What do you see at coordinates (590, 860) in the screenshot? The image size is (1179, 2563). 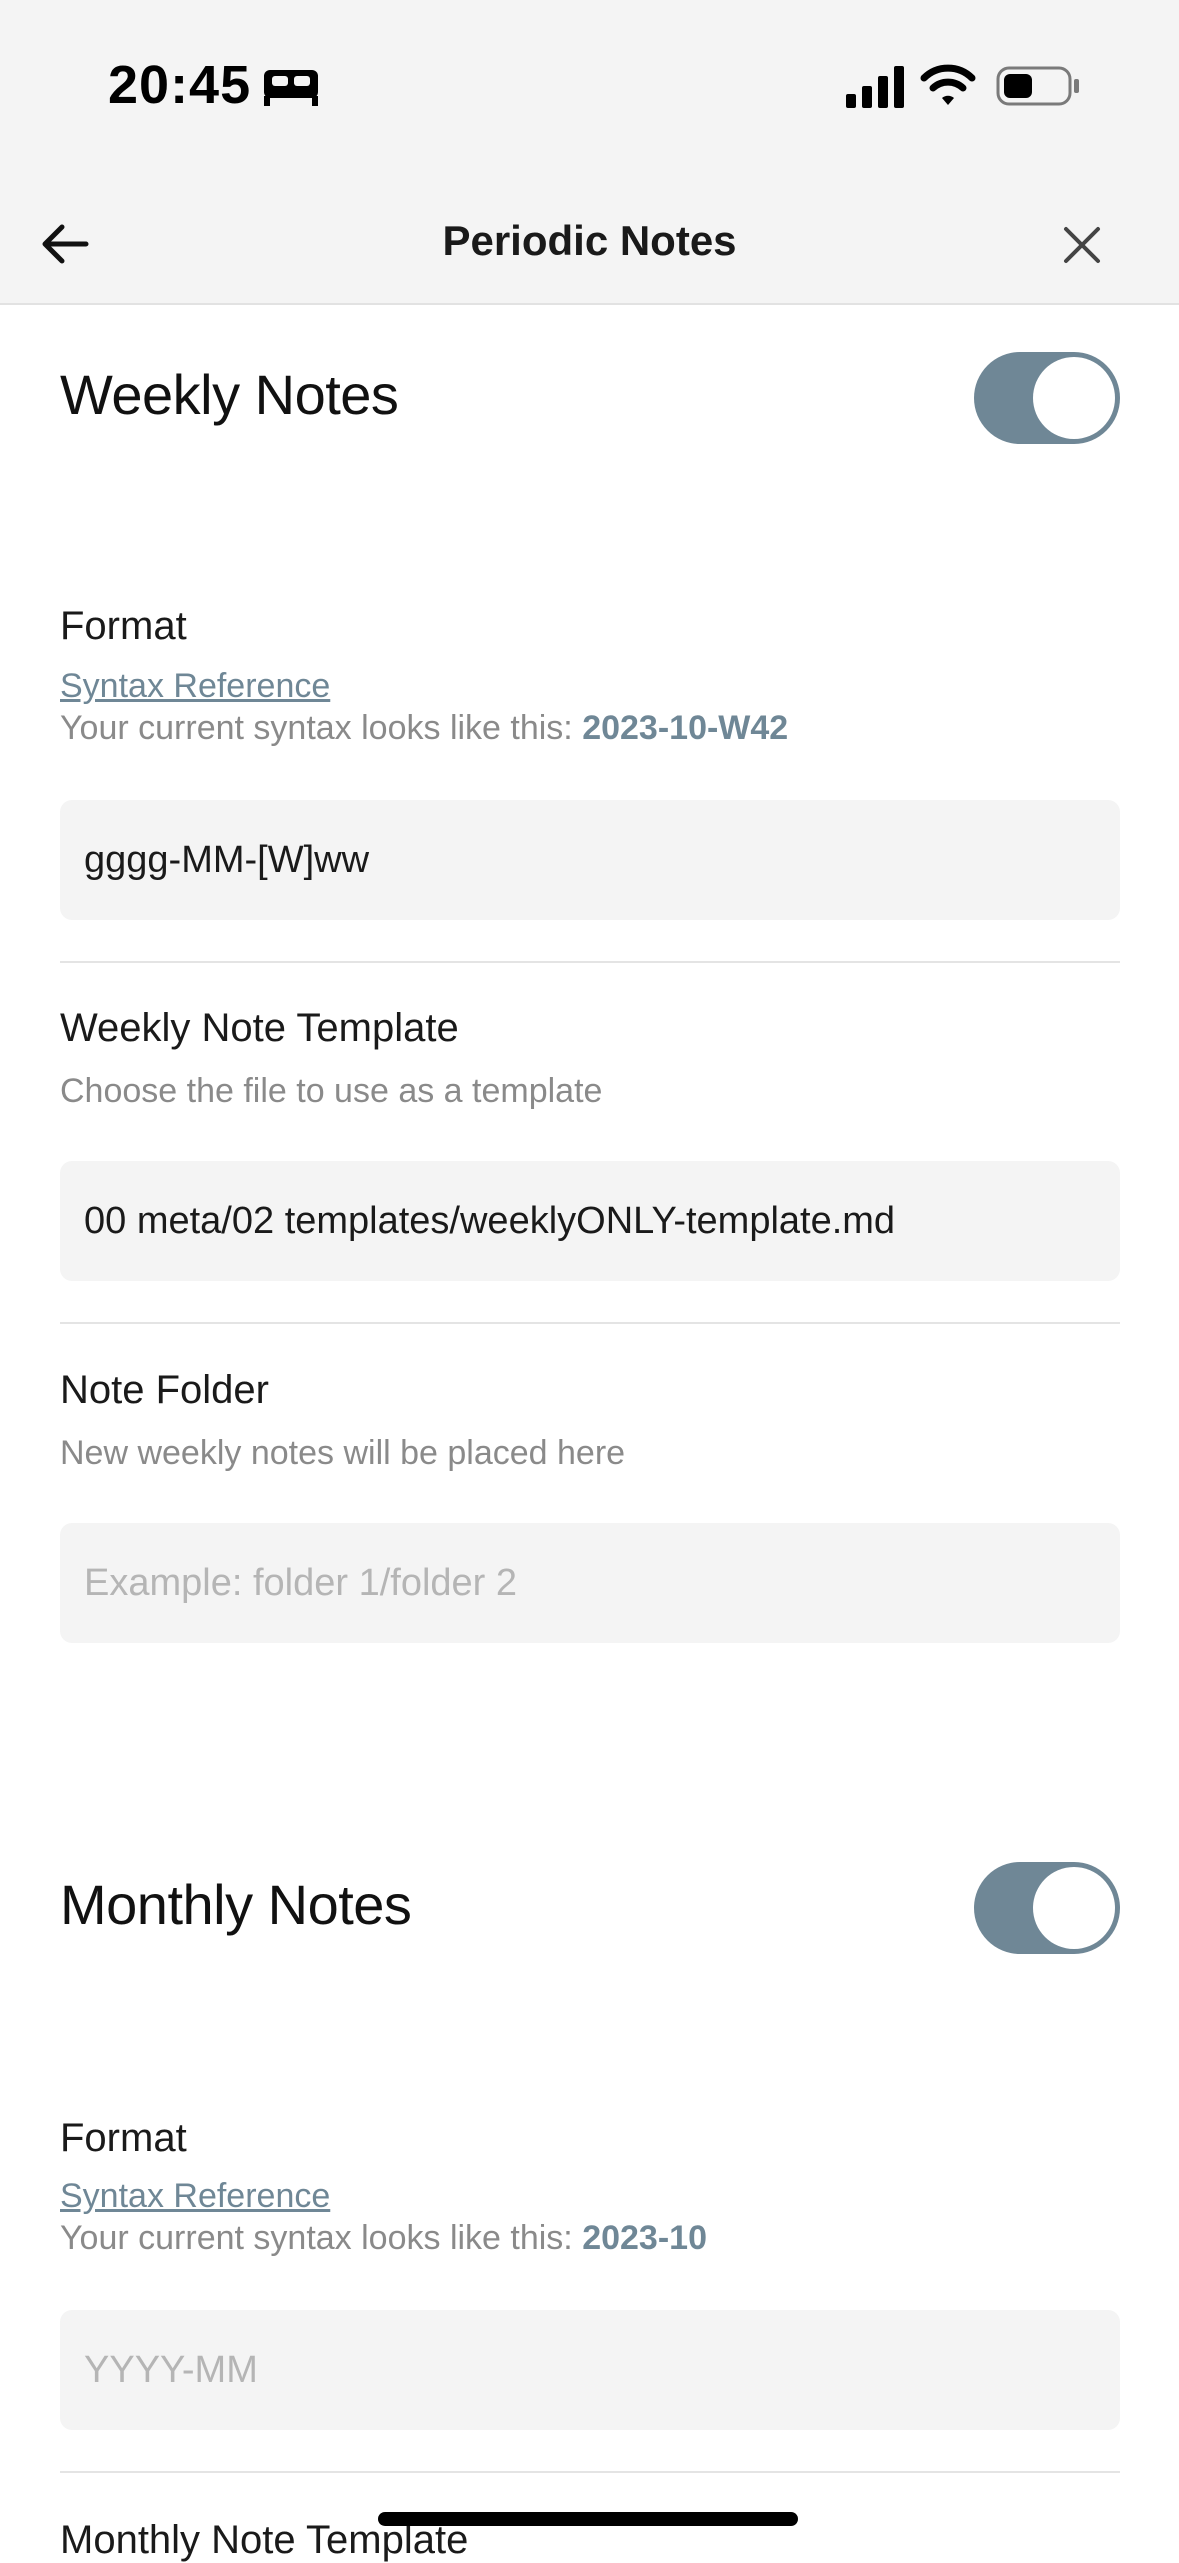 I see `weekly-format-input: gggg-MM-[W]ww` at bounding box center [590, 860].